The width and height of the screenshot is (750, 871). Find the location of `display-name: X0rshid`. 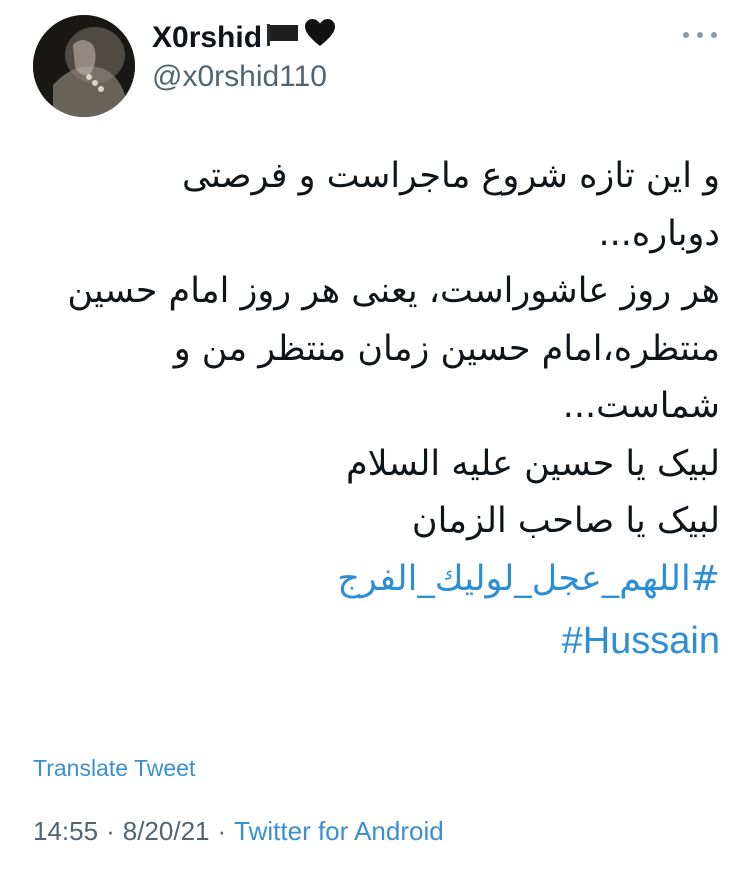

display-name: X0rshid is located at coordinates (244, 37).